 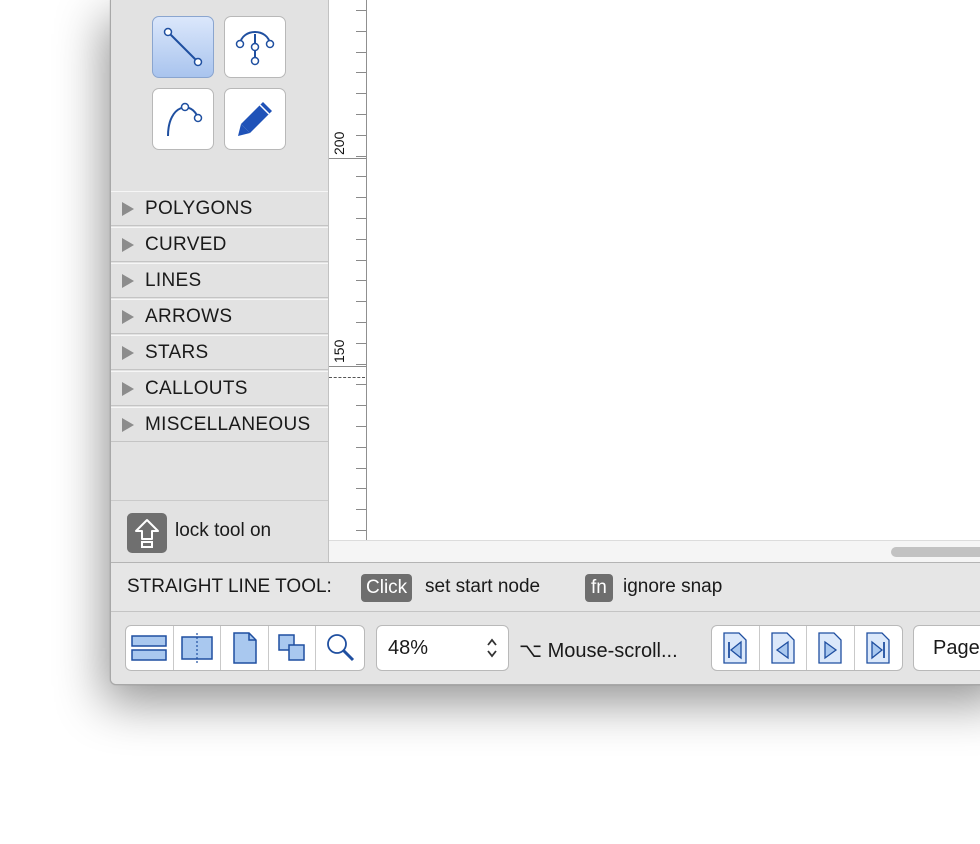 I want to click on pencil-tool-button, so click(x=255, y=119).